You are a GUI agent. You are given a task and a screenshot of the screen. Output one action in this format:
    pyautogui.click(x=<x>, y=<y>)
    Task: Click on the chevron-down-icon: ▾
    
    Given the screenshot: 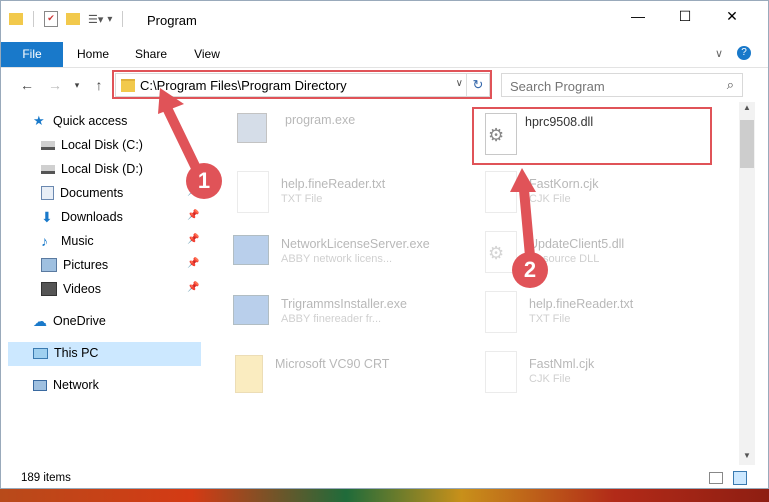 What is the action you would take?
    pyautogui.click(x=77, y=84)
    